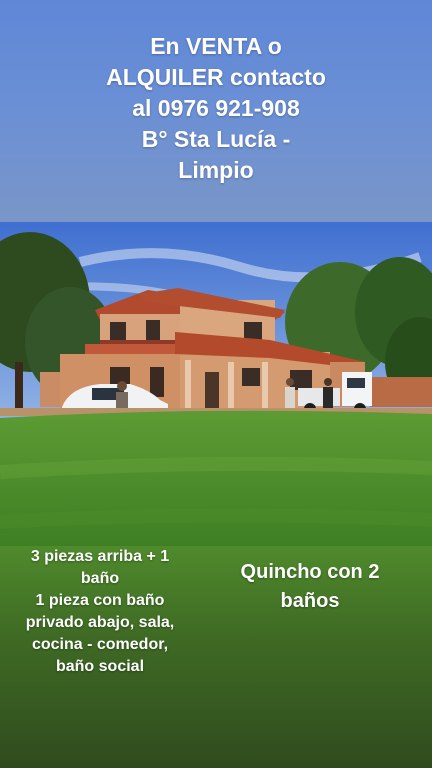 This screenshot has width=432, height=768. I want to click on headline-line-5: Limpio, so click(216, 169).